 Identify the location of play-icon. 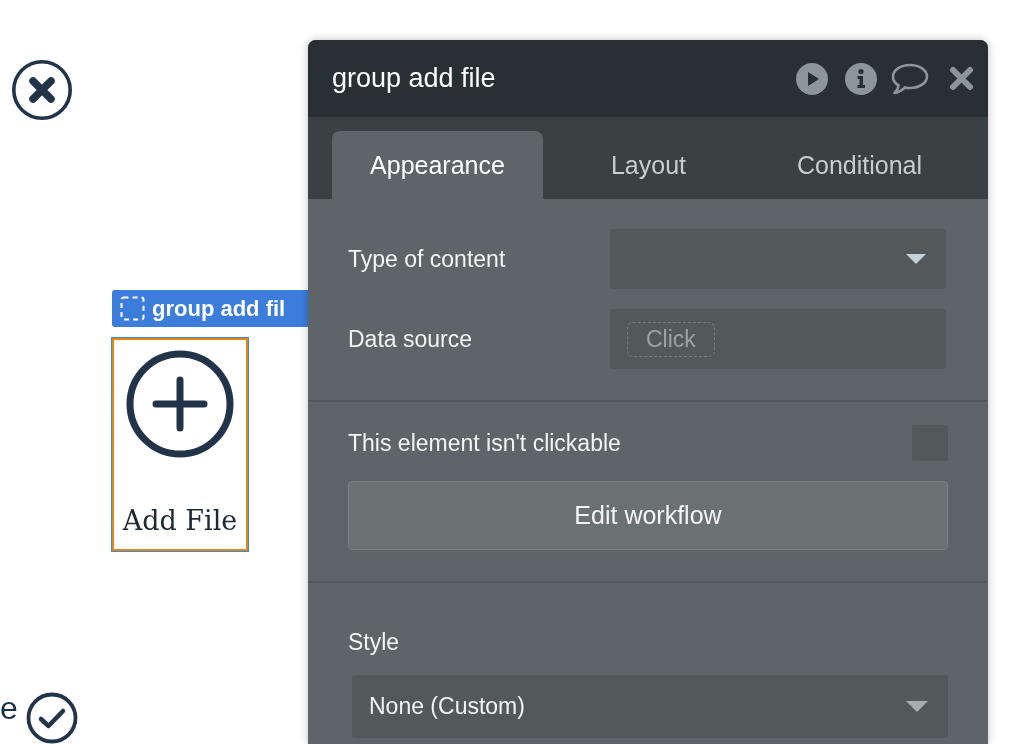
(812, 78).